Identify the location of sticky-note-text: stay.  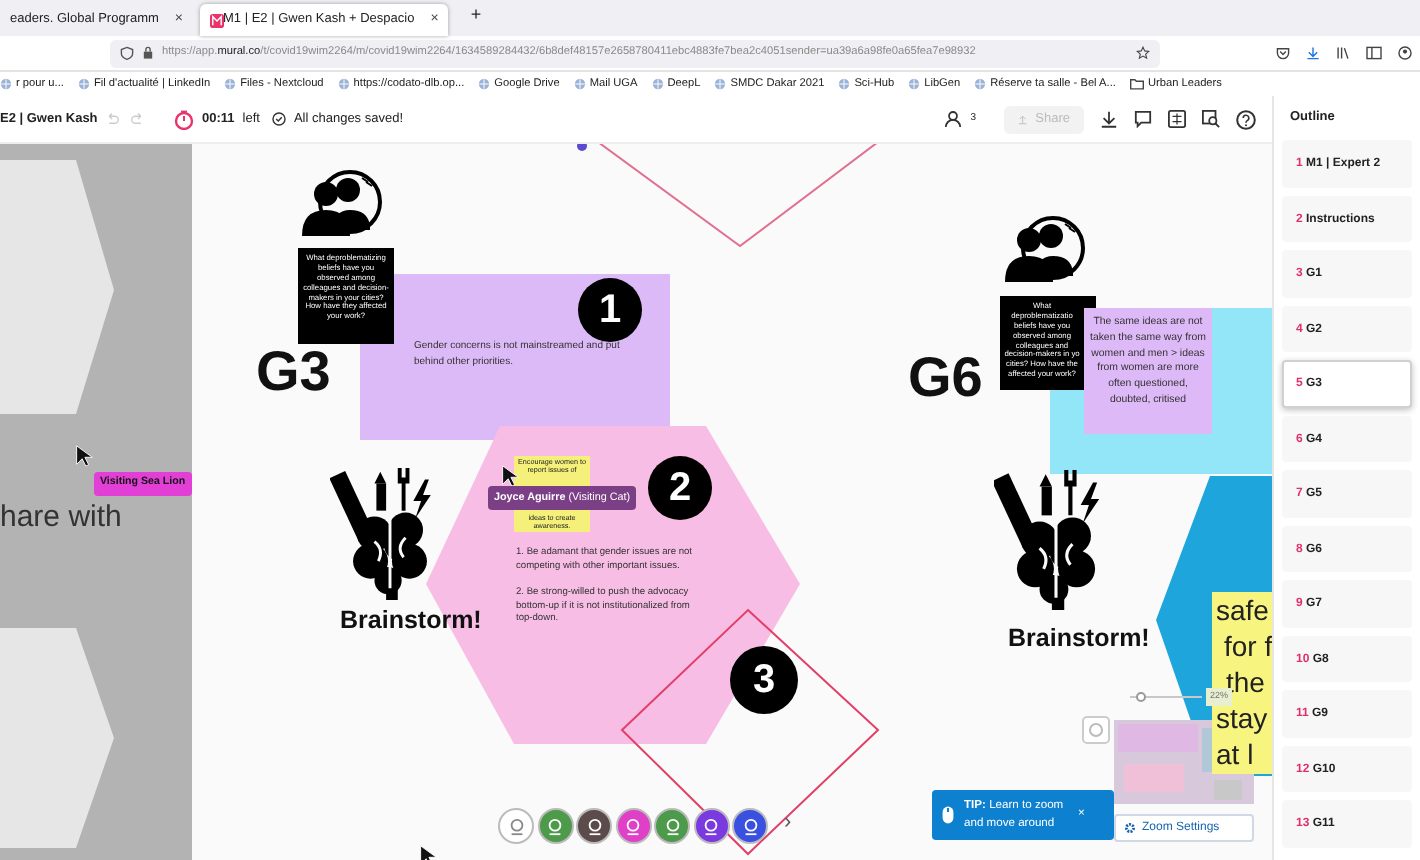
(1242, 718).